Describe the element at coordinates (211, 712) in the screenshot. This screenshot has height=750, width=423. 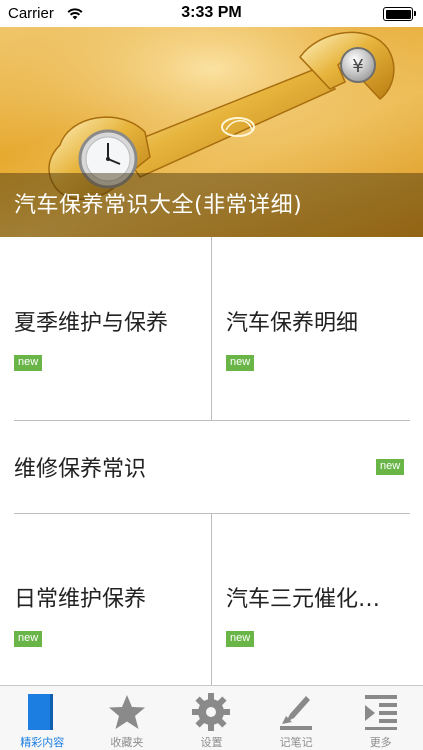
I see `gear-icon` at that location.